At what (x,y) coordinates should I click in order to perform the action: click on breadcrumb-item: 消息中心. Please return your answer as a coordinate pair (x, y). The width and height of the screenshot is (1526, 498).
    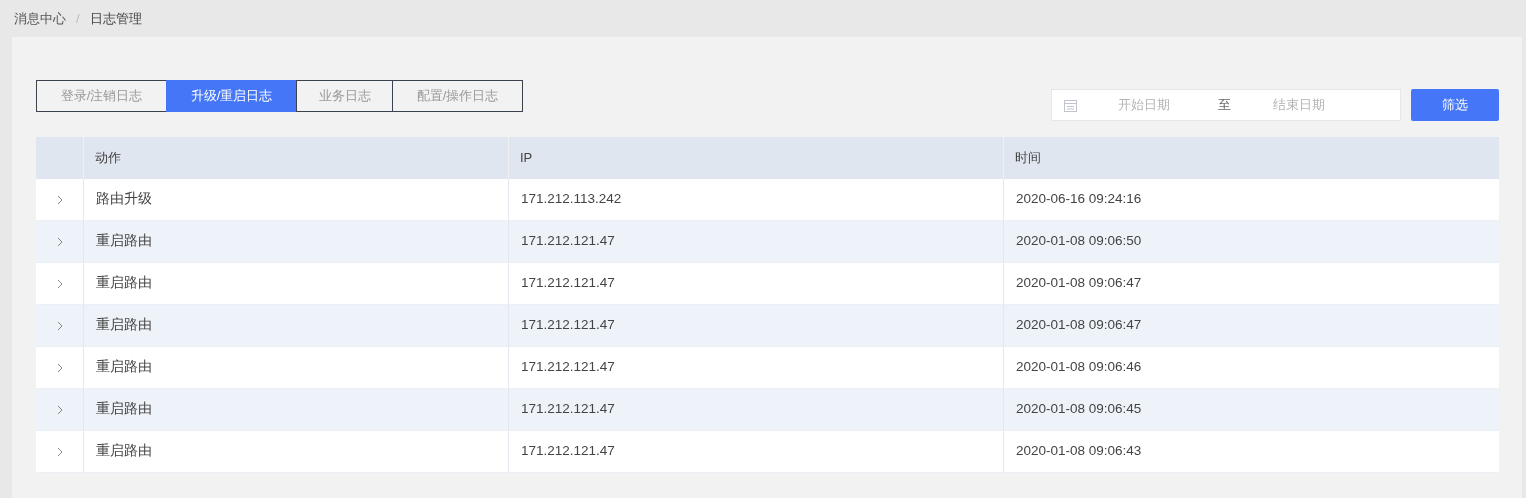
    Looking at the image, I should click on (40, 18).